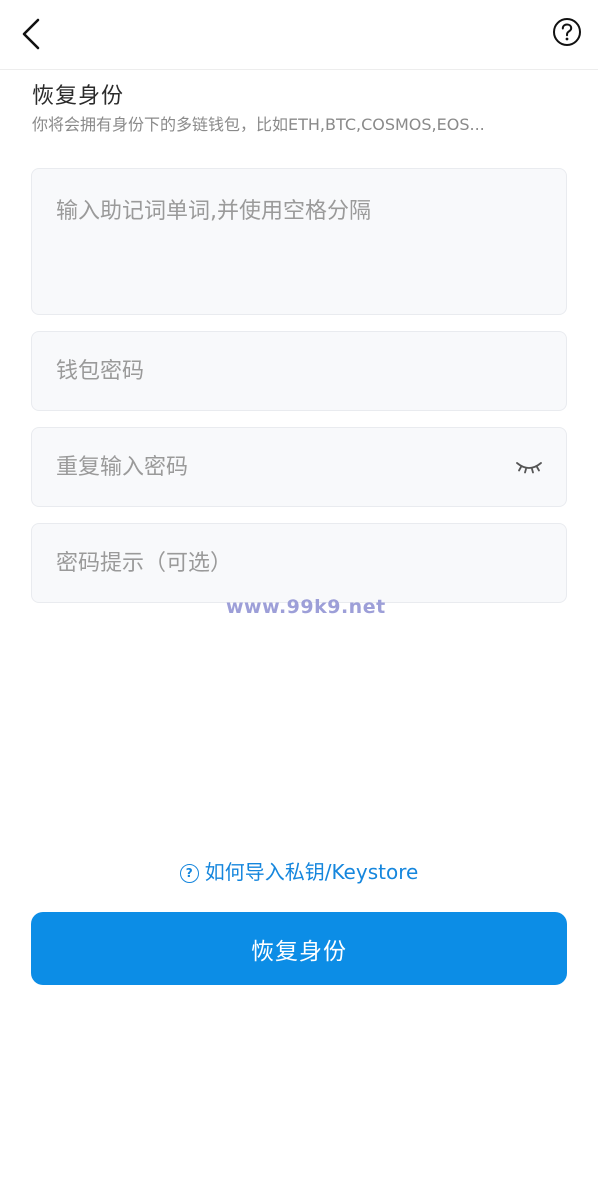  I want to click on password-field, so click(299, 371).